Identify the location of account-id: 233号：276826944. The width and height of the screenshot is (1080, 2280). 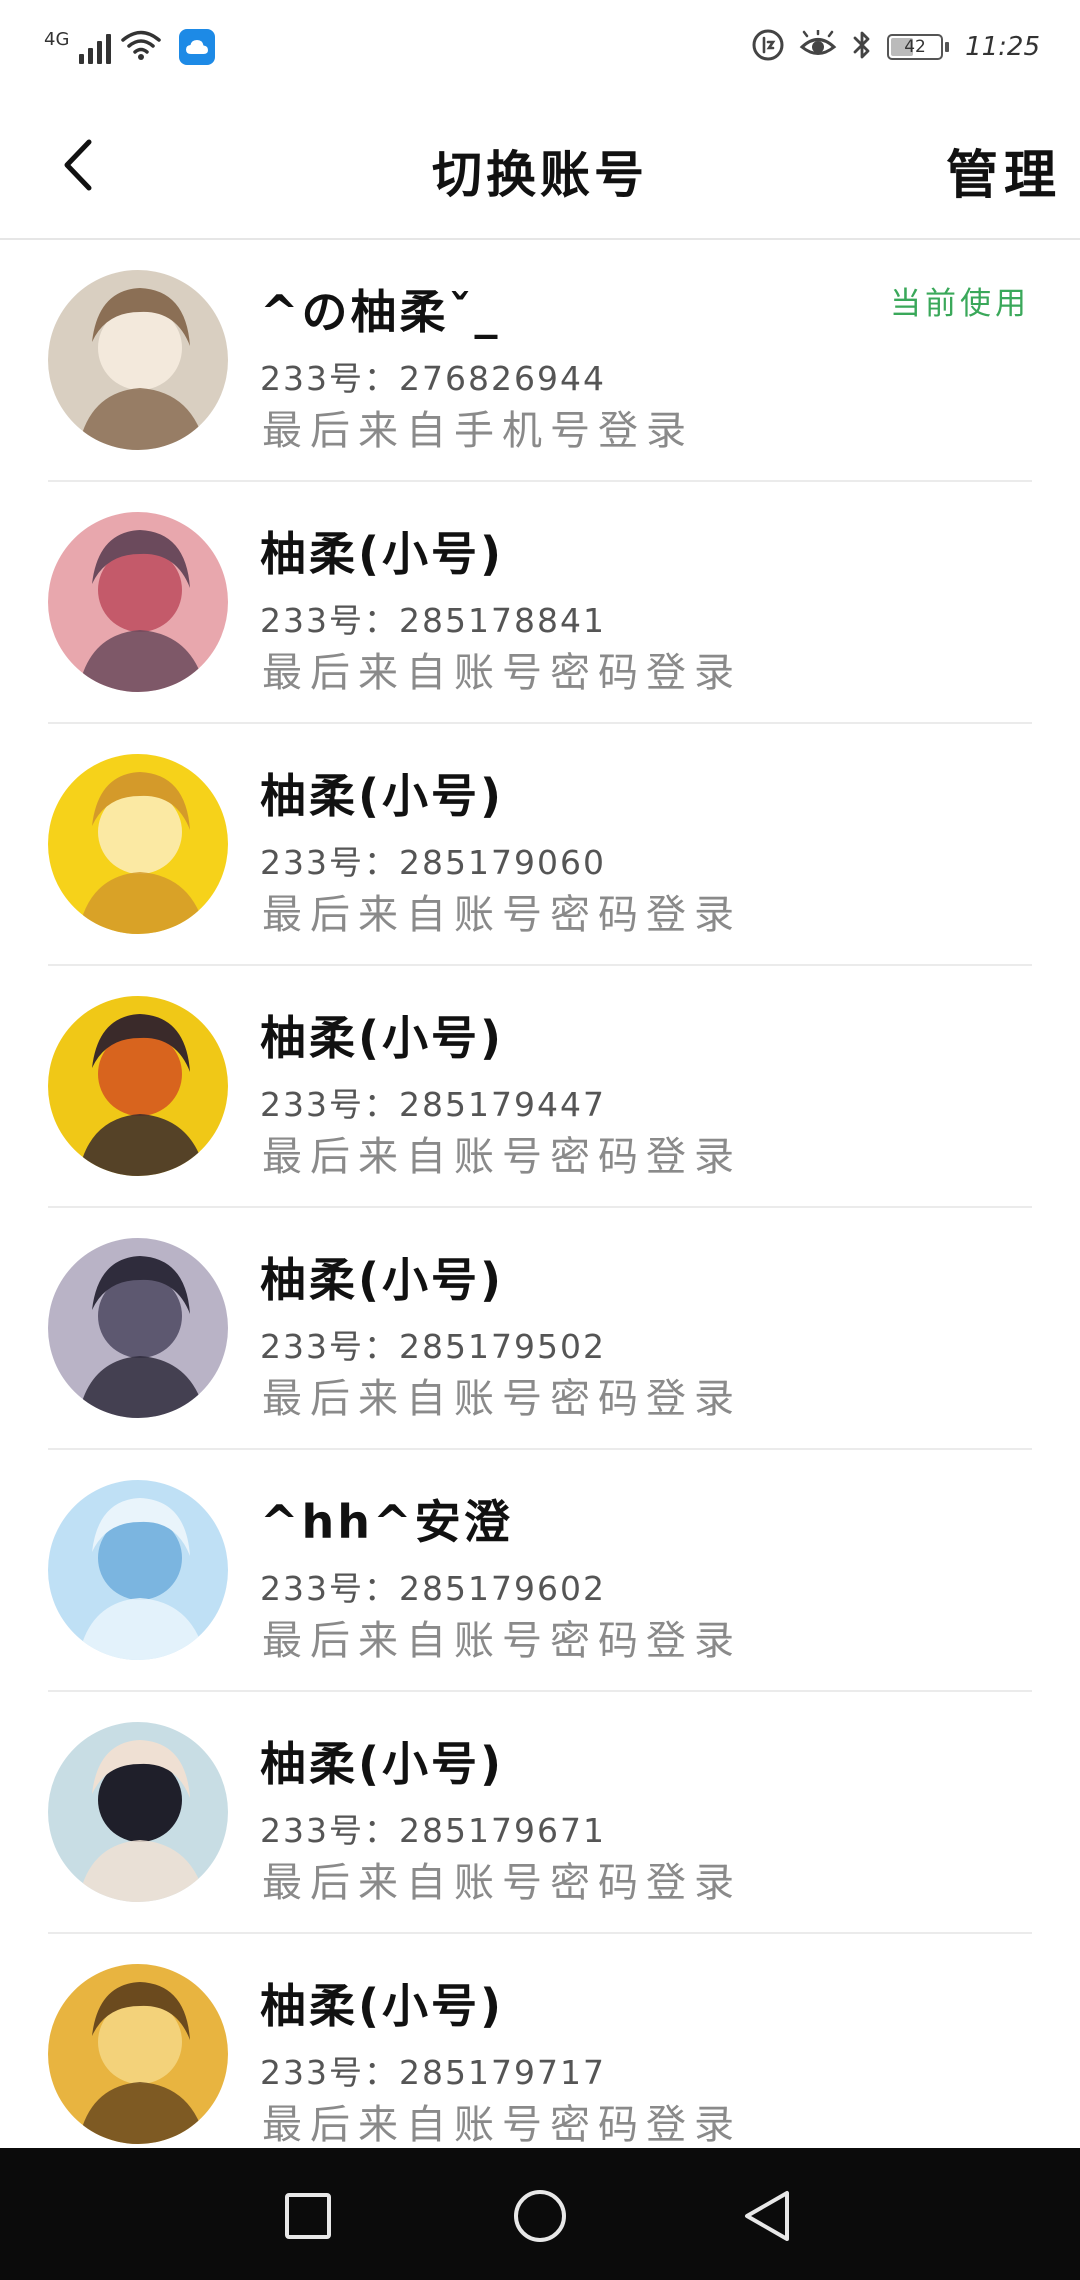
(433, 378).